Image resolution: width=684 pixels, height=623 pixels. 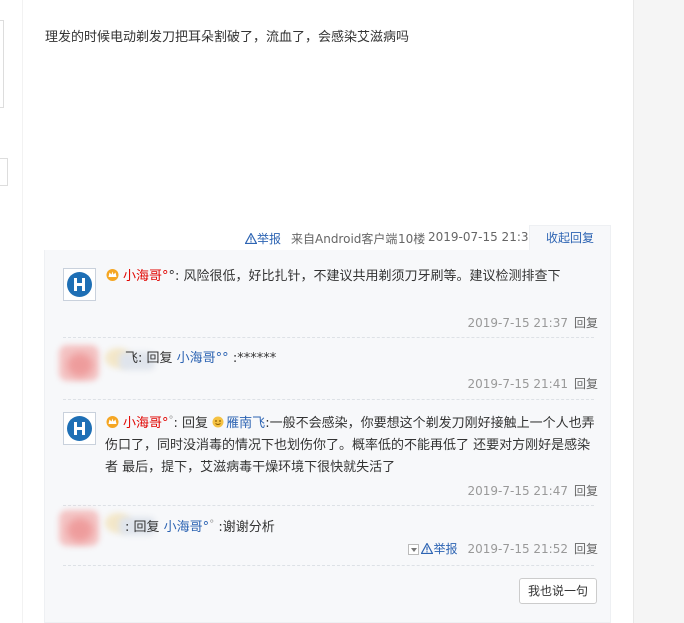 What do you see at coordinates (414, 549) in the screenshot?
I see `dropdown-icon` at bounding box center [414, 549].